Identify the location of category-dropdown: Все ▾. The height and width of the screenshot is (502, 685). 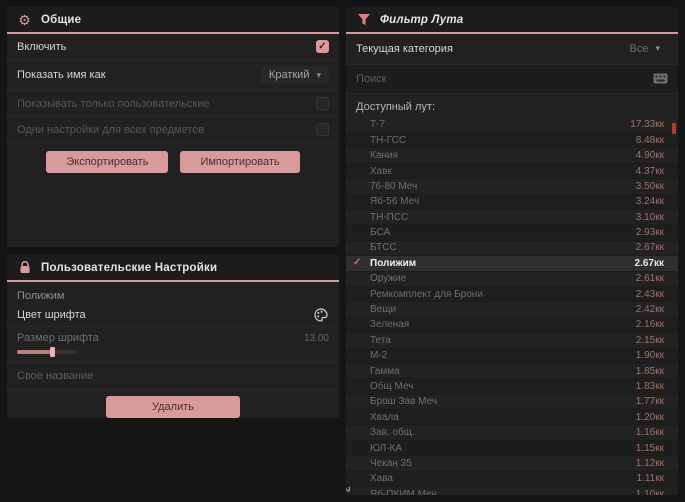
(645, 49).